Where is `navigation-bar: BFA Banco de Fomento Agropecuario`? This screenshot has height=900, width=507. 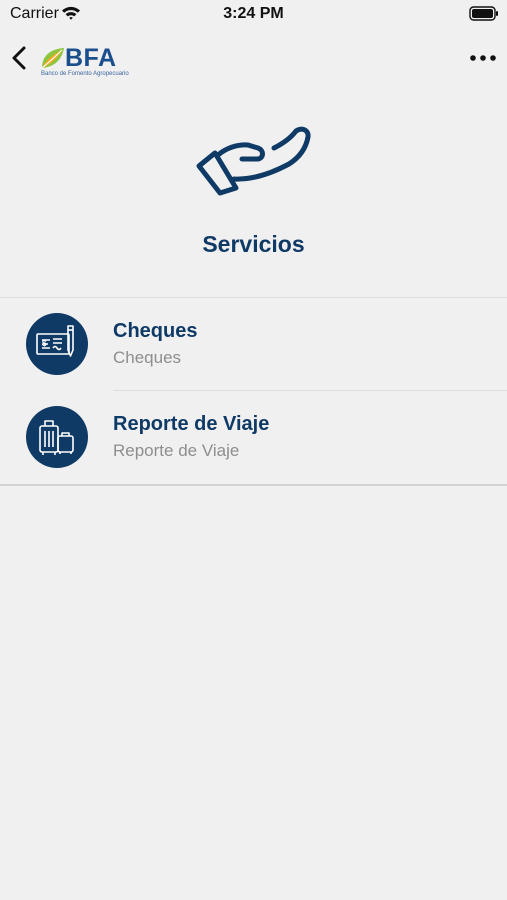
navigation-bar: BFA Banco de Fomento Agropecuario is located at coordinates (253, 59).